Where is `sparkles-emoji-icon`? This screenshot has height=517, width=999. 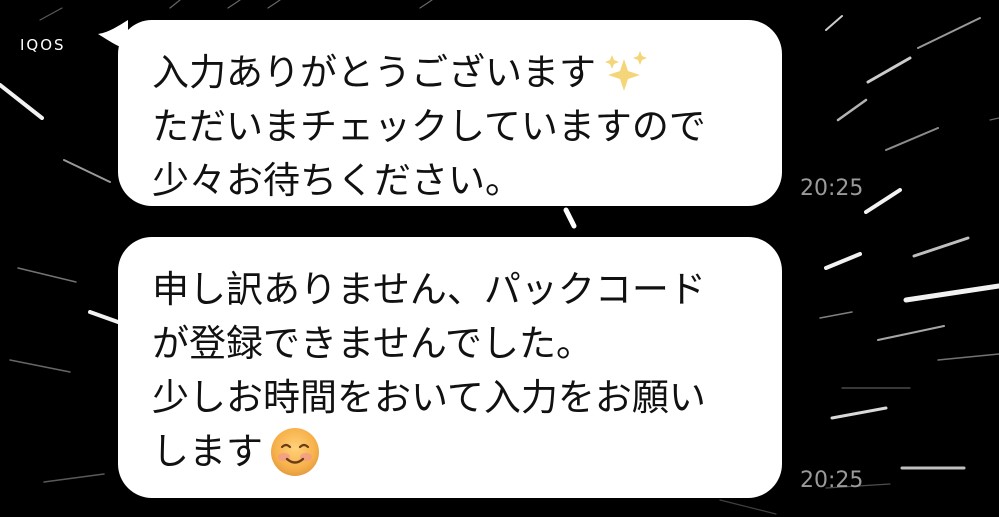
sparkles-emoji-icon is located at coordinates (626, 71).